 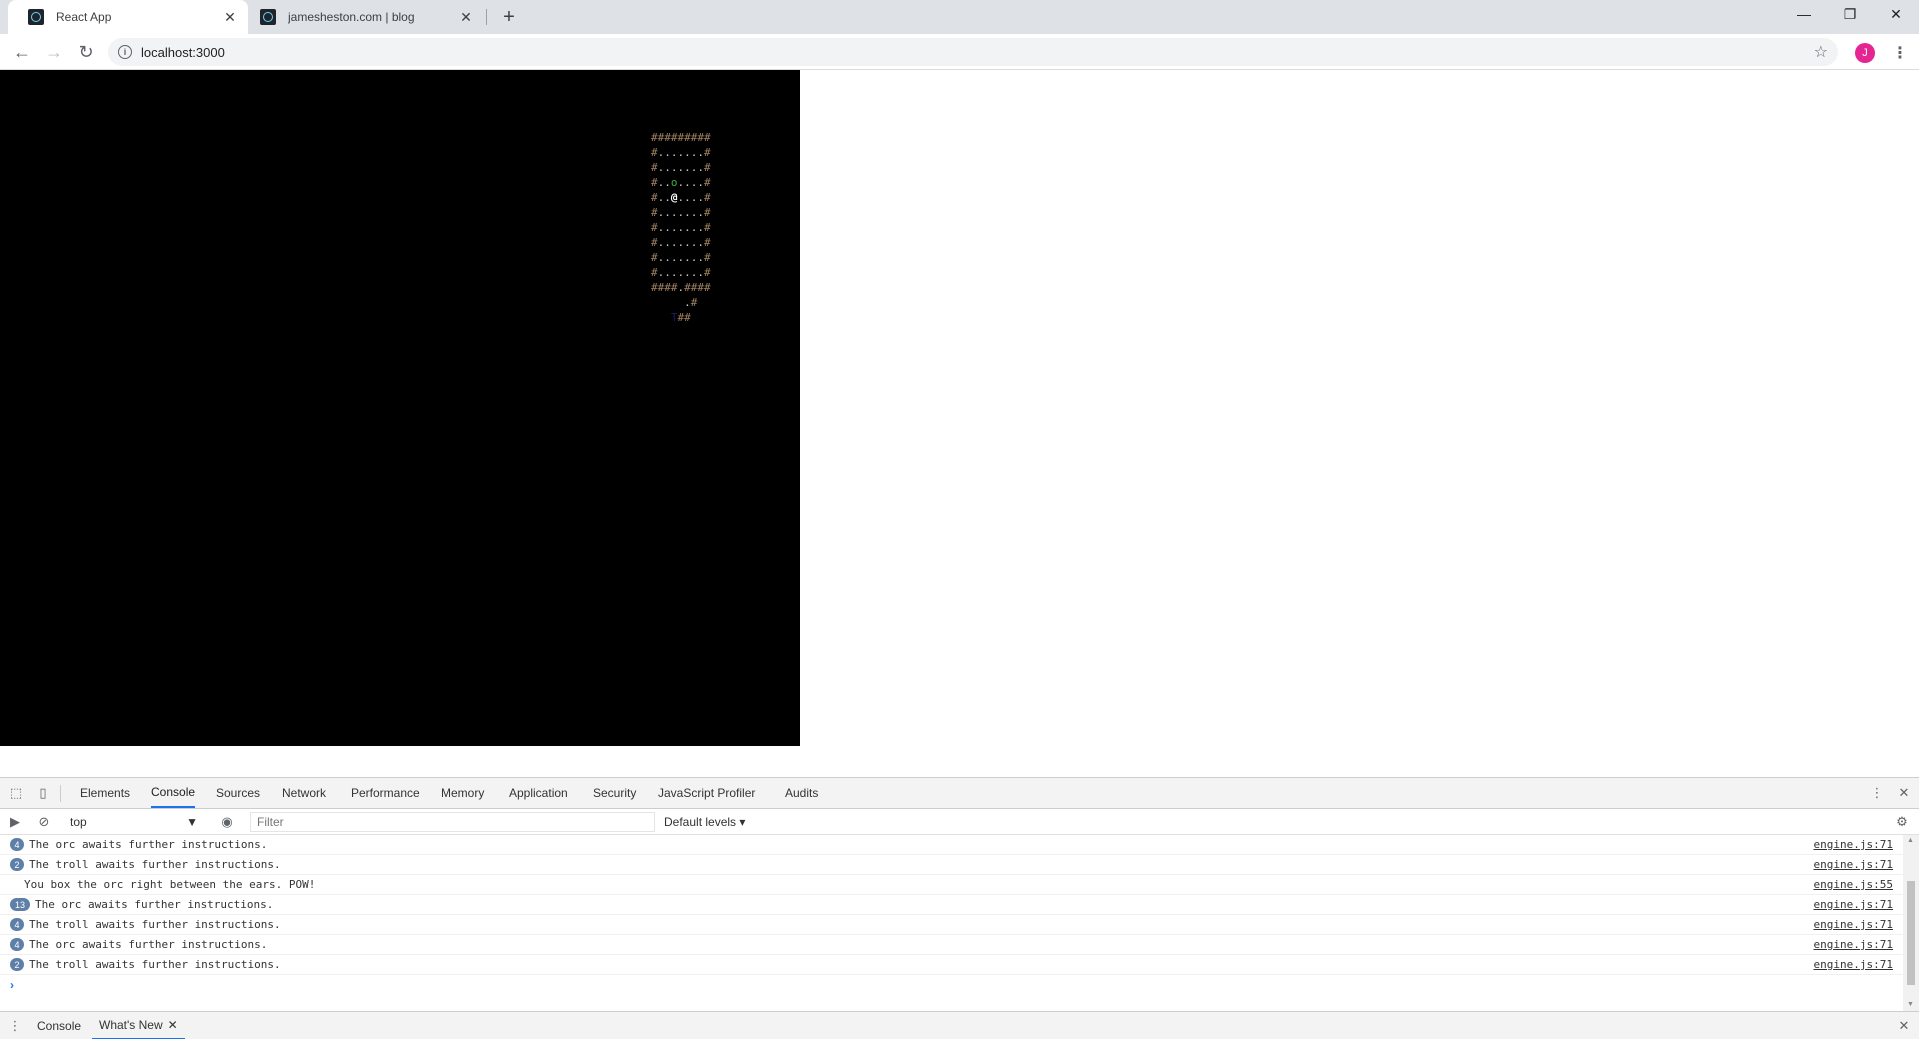 What do you see at coordinates (959, 822) in the screenshot?
I see `console-toolbar: ▶ ⊘ top ▼ ◉ Default levels ▾ ⚙` at bounding box center [959, 822].